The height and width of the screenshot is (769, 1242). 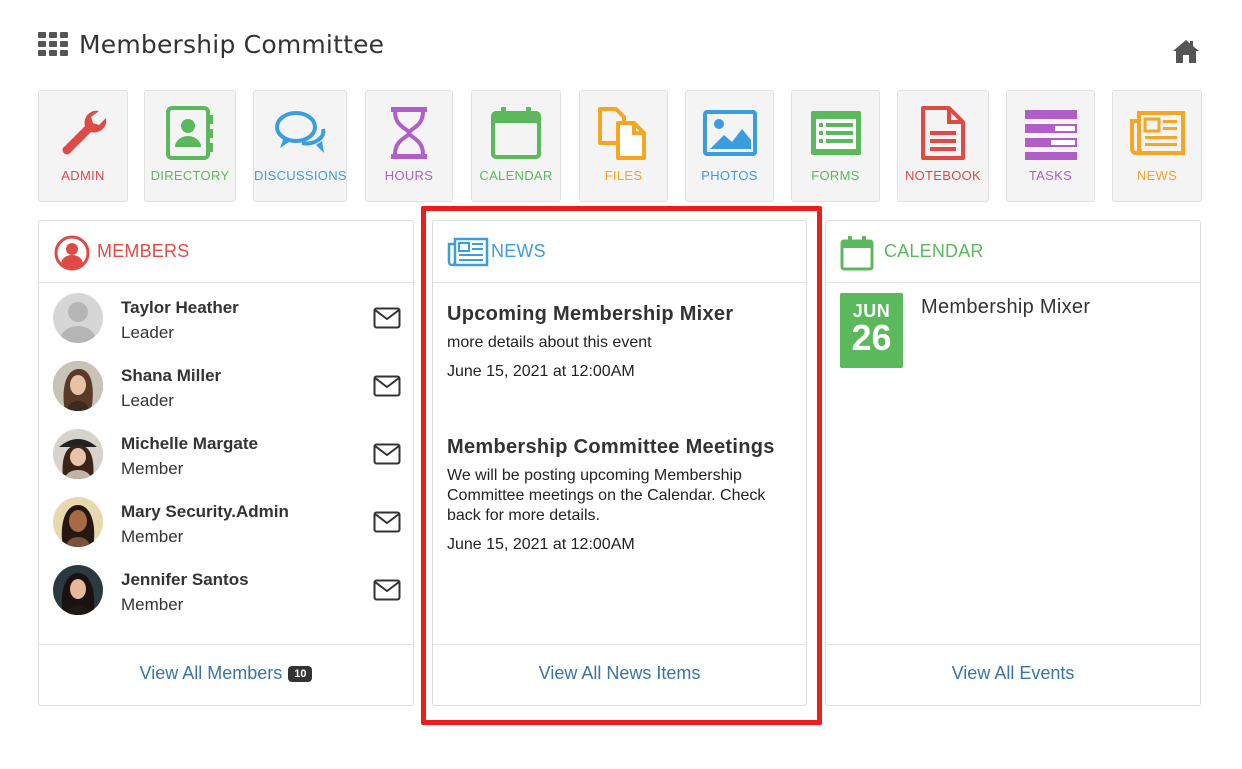 I want to click on link-label: View All Members, so click(x=211, y=673).